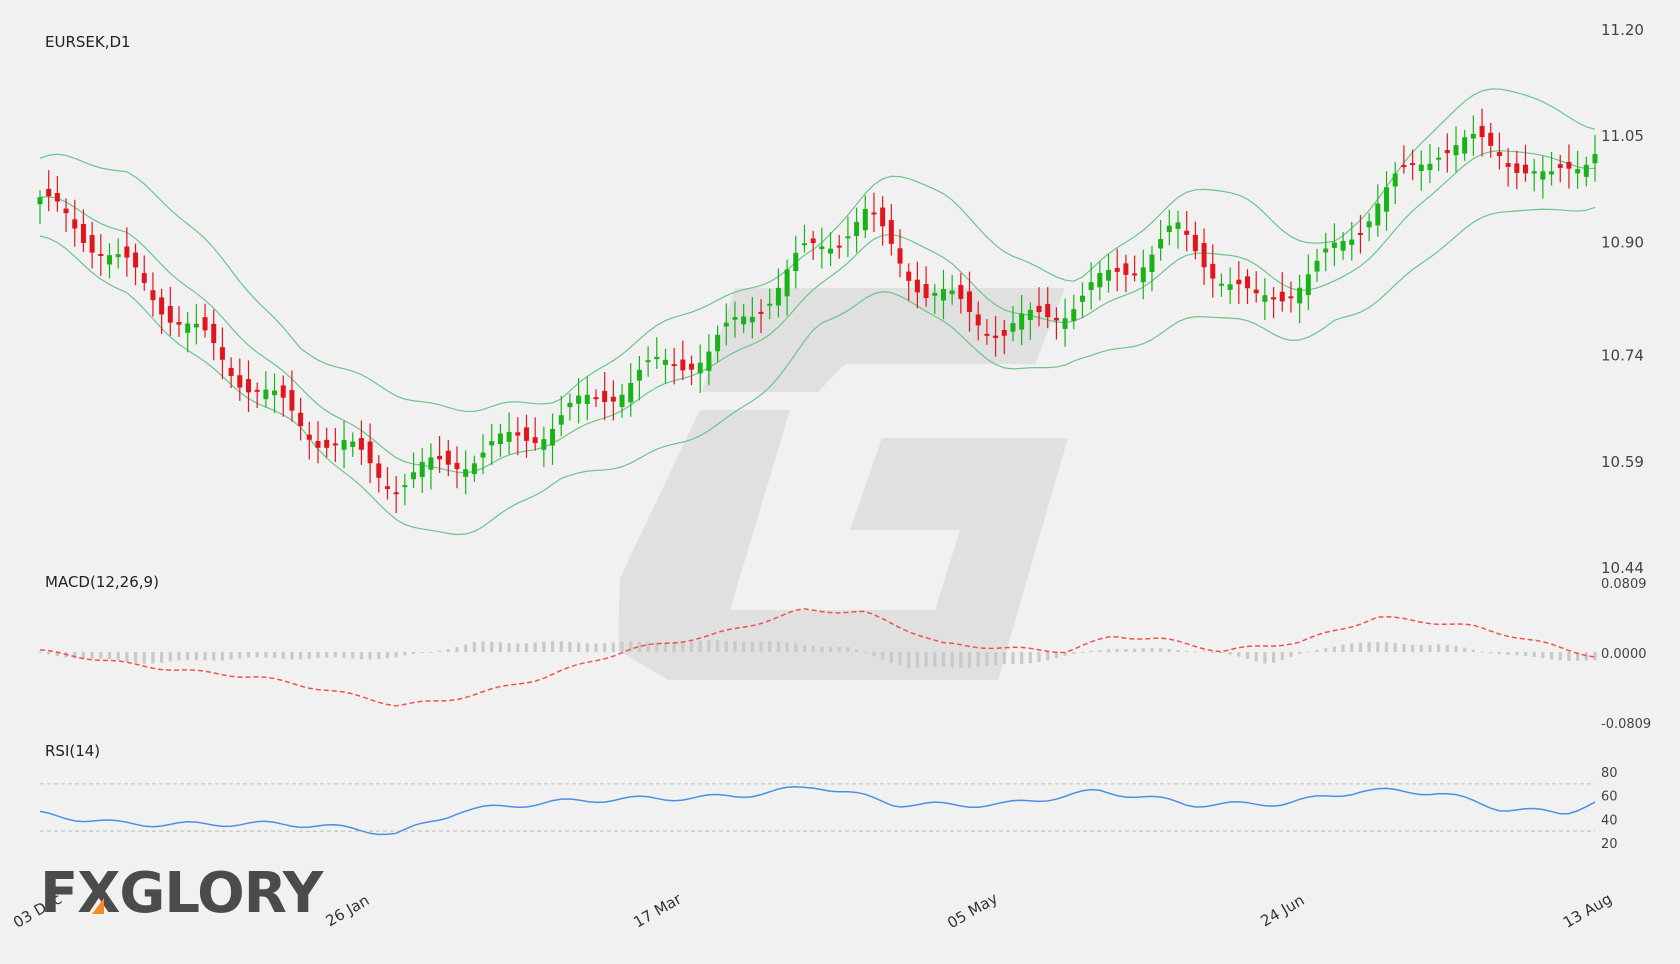  I want to click on date-tick-label: 05 May, so click(972, 910).